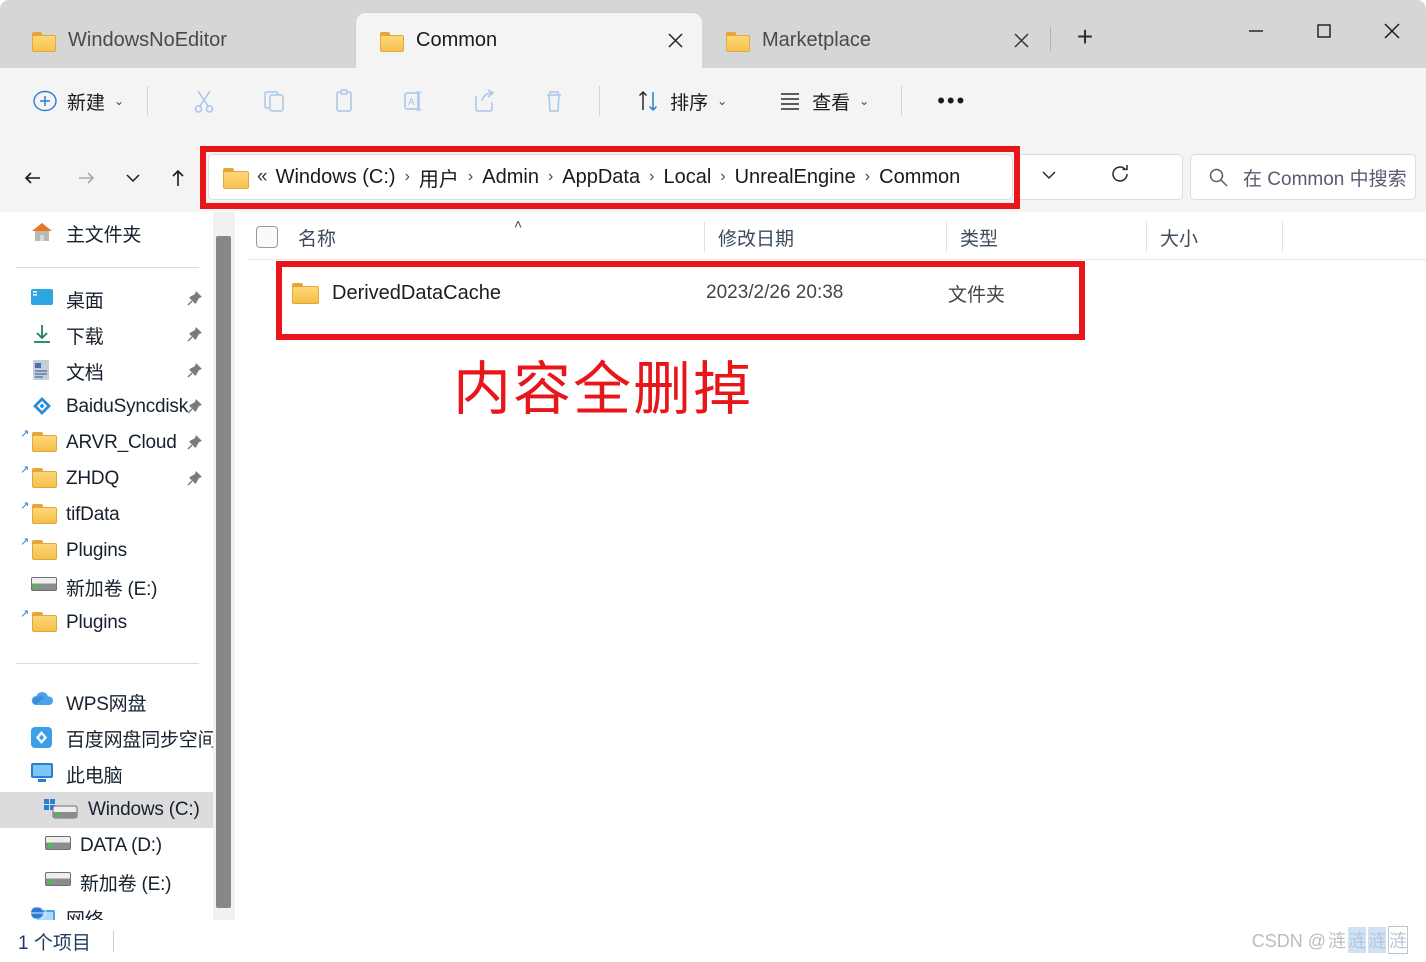 Image resolution: width=1426 pixels, height=962 pixels. What do you see at coordinates (1398, 940) in the screenshot?
I see `watermark-name-4: 涟` at bounding box center [1398, 940].